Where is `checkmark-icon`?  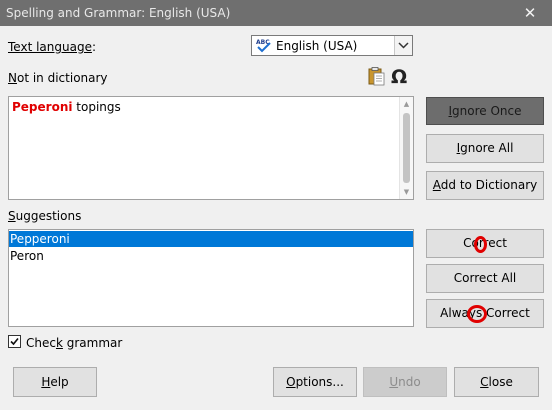
checkmark-icon is located at coordinates (14, 341).